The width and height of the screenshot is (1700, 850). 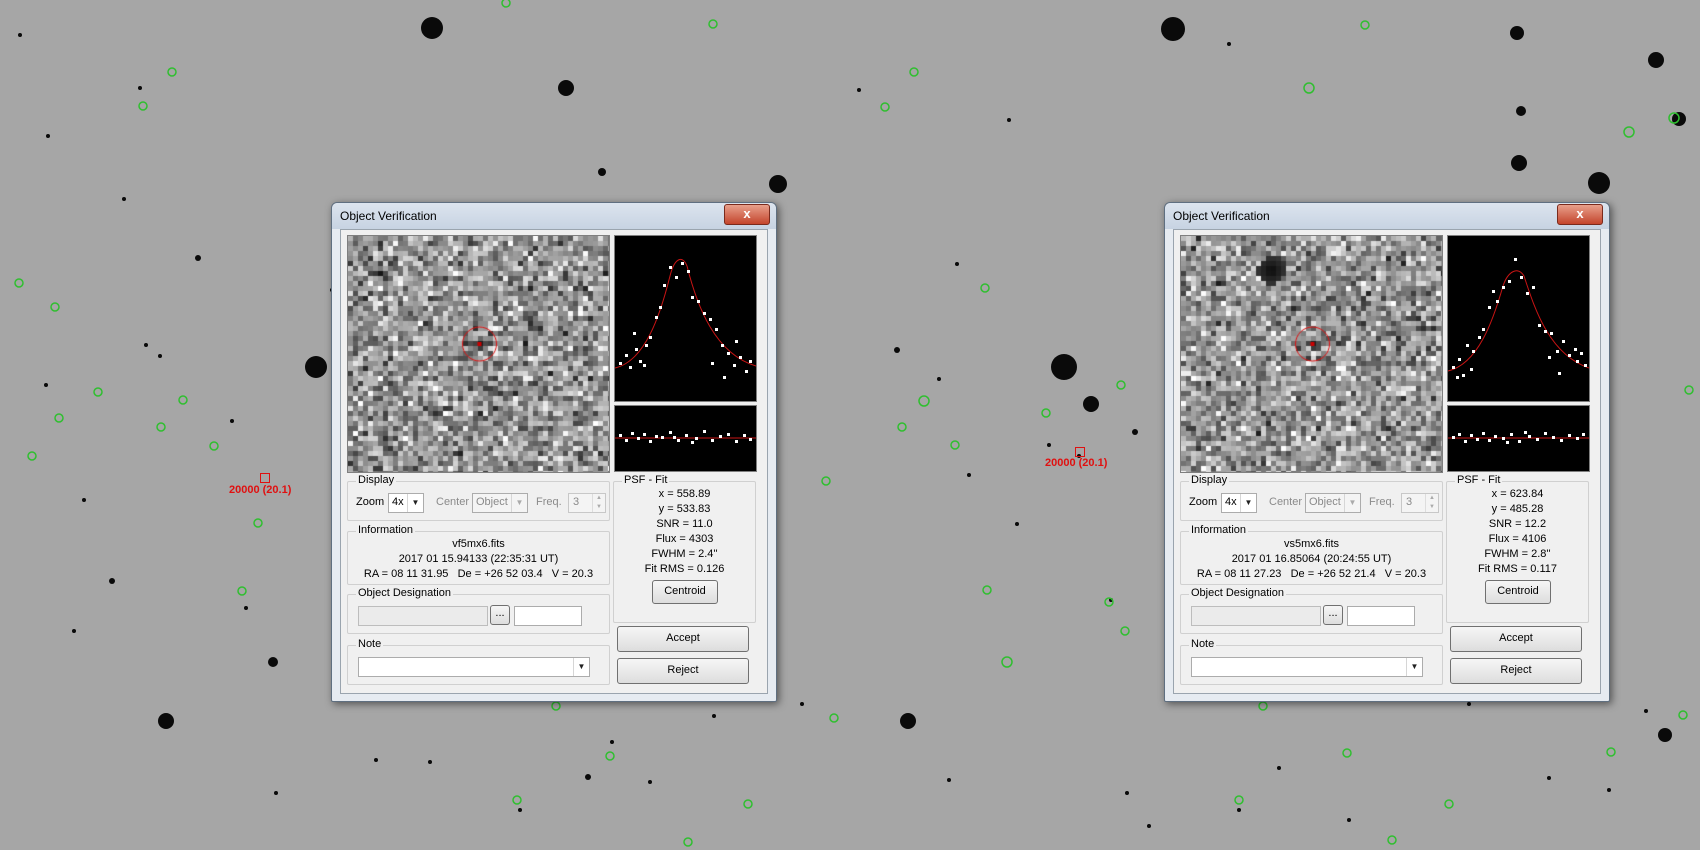 I want to click on psf-fwhm: FWHM = 2.8'', so click(x=1517, y=554).